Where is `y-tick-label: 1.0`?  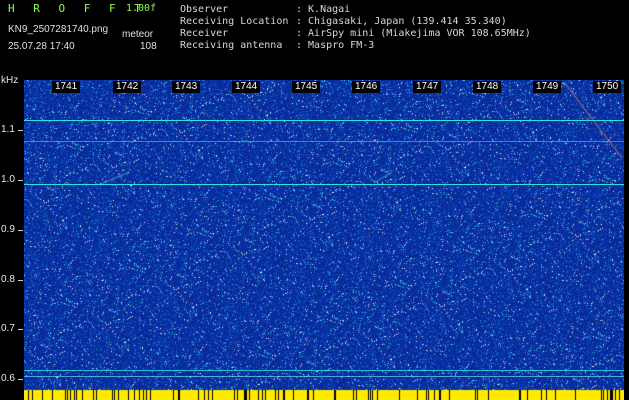 y-tick-label: 1.0 is located at coordinates (8, 179).